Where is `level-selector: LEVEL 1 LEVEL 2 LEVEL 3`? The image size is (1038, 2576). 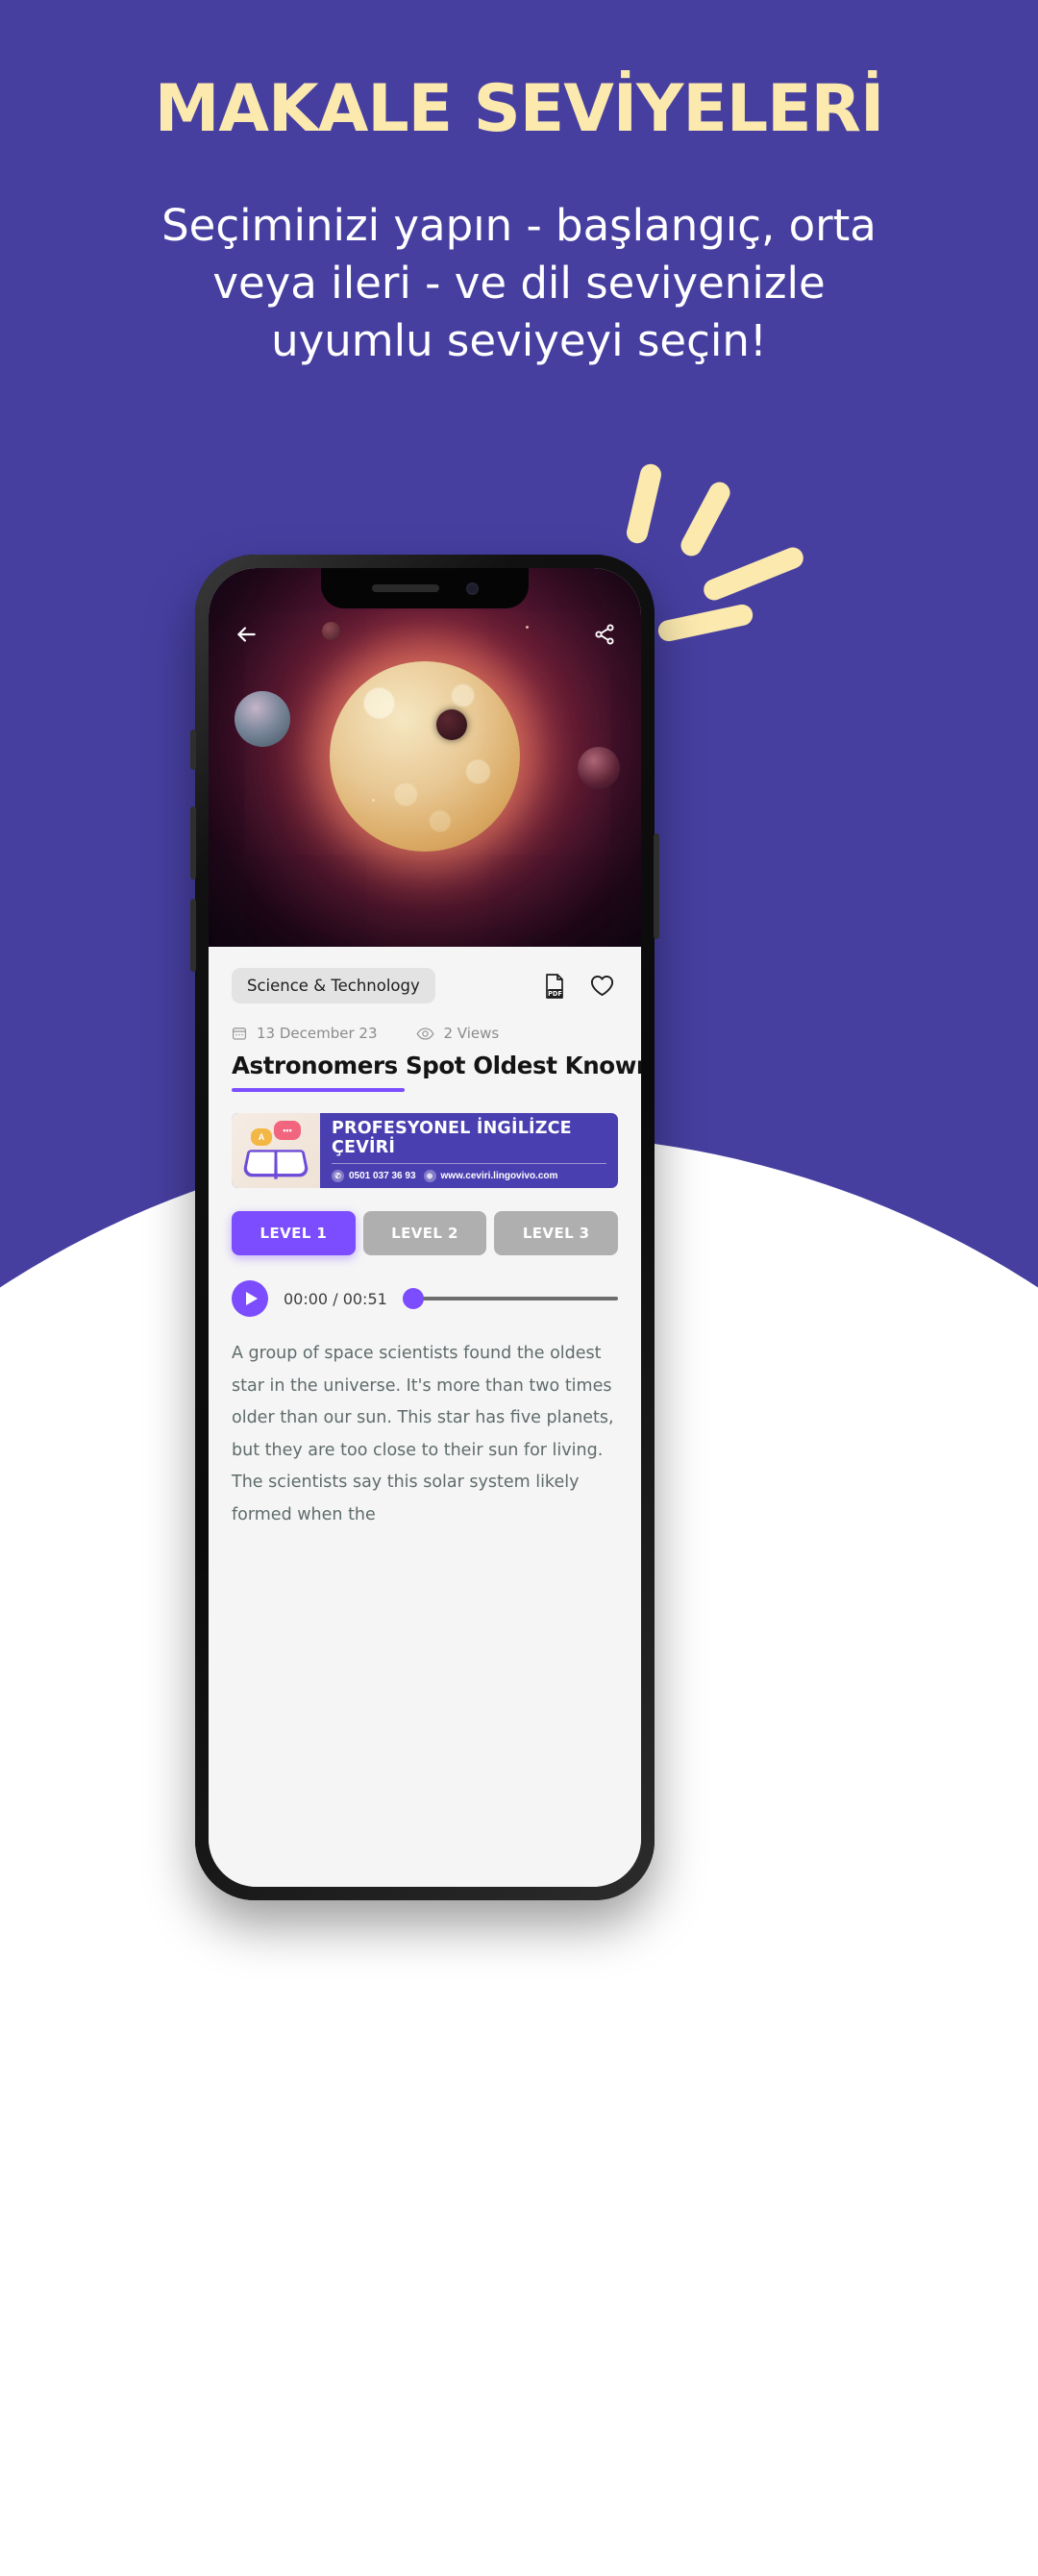
level-selector: LEVEL 1 LEVEL 2 LEVEL 3 is located at coordinates (425, 1233).